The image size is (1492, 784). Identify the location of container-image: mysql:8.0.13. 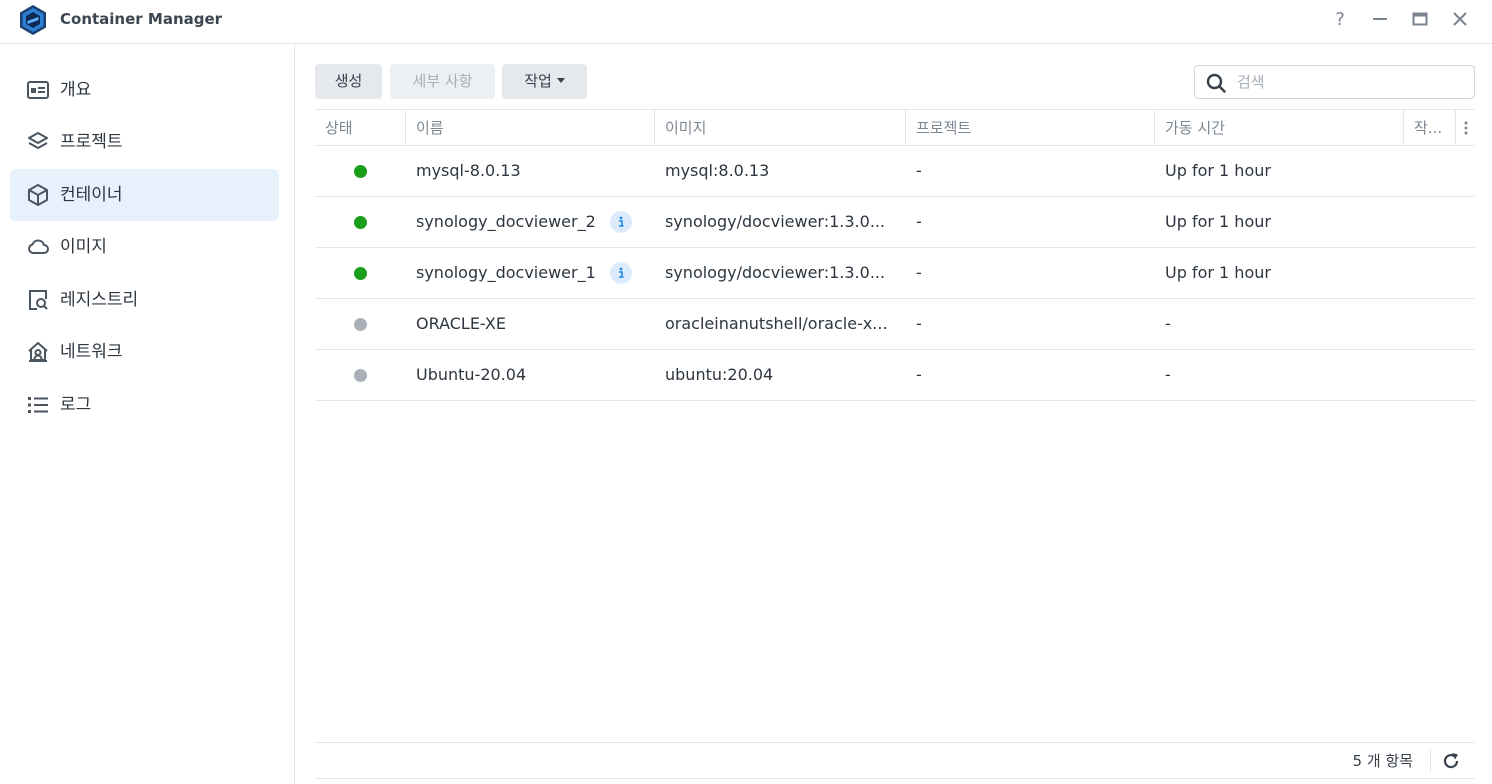
(717, 170).